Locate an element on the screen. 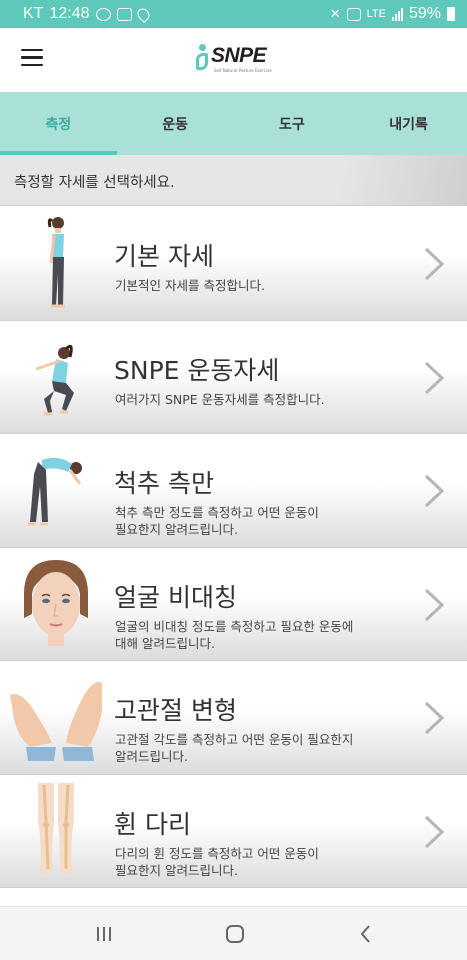 Image resolution: width=467 pixels, height=960 pixels. list-item-hip-deformity: 고관절 변형 고관절 각도를 측정하고 어떤 운동이 필요한지 알려드립니다. is located at coordinates (233, 718).